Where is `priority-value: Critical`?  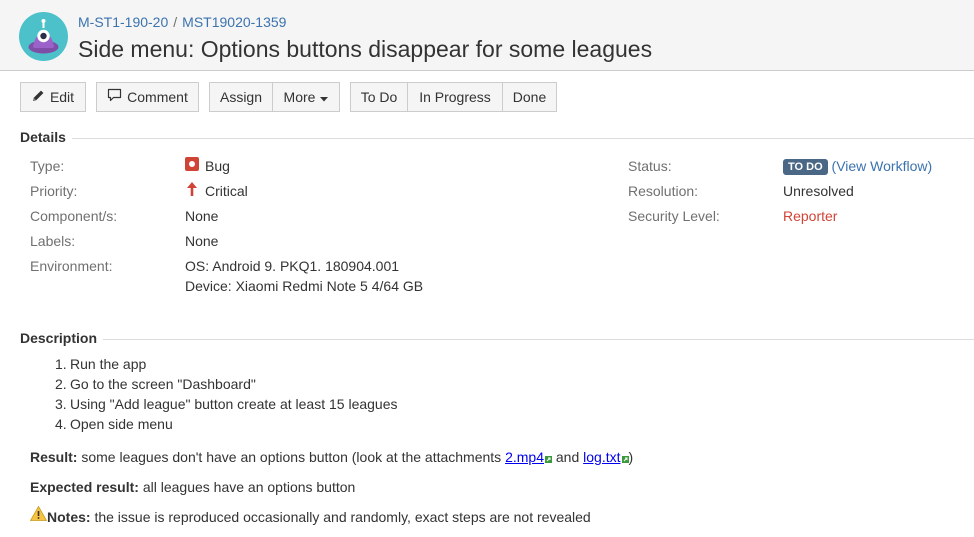
priority-value: Critical is located at coordinates (216, 192).